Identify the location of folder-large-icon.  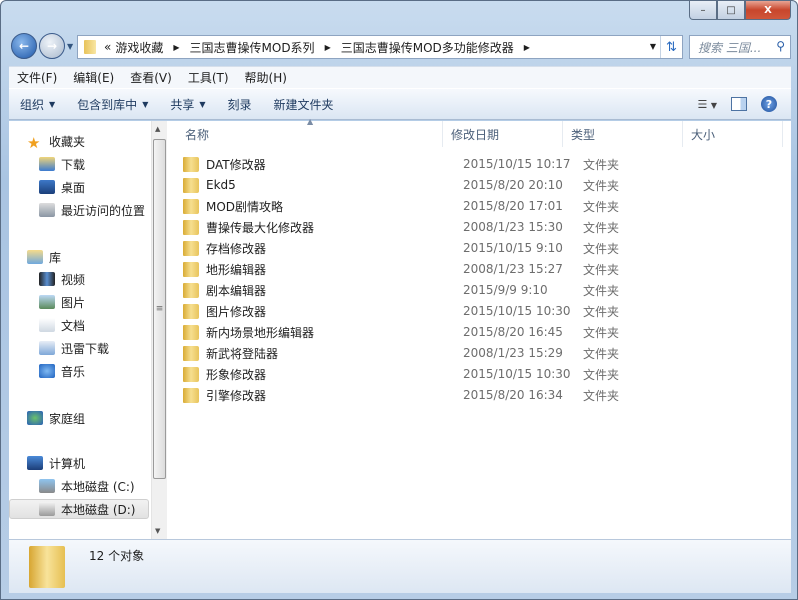
(47, 567).